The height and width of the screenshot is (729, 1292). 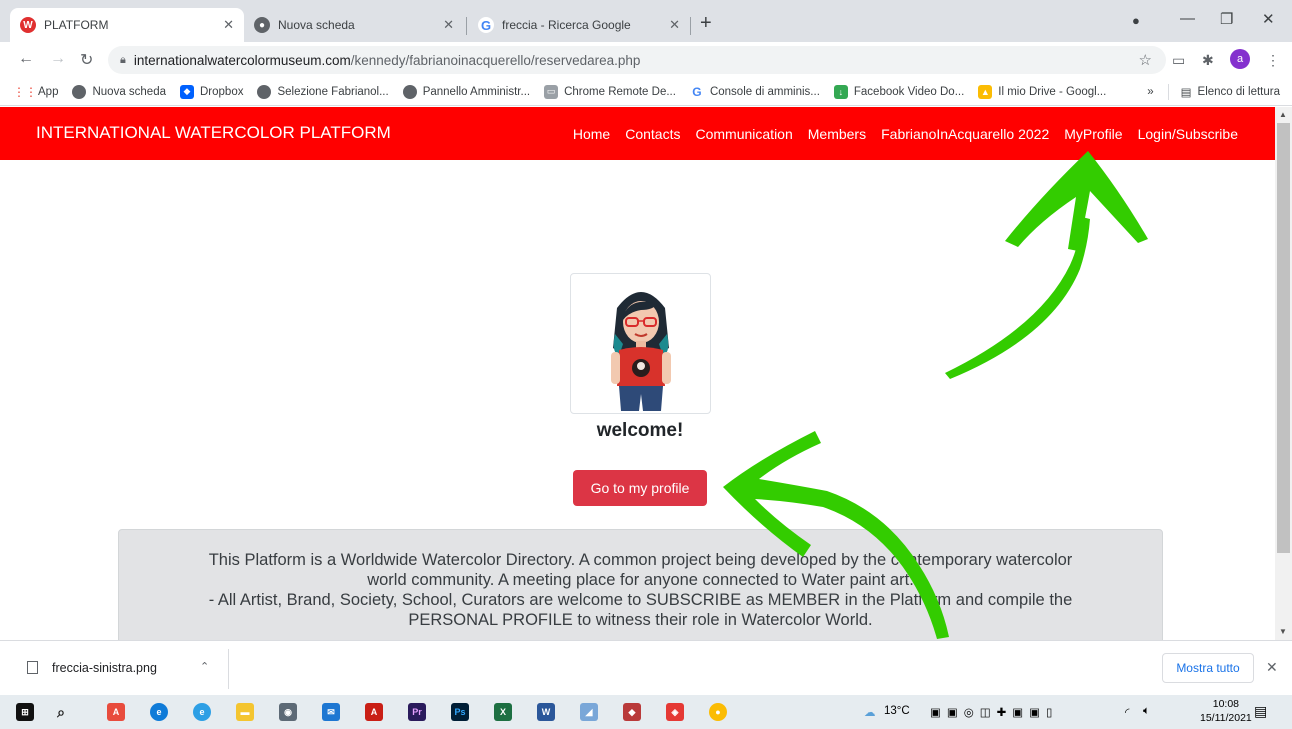 What do you see at coordinates (213, 133) in the screenshot?
I see `site-brand: INTERNATIONAL WATERCOLOR PLATFORM` at bounding box center [213, 133].